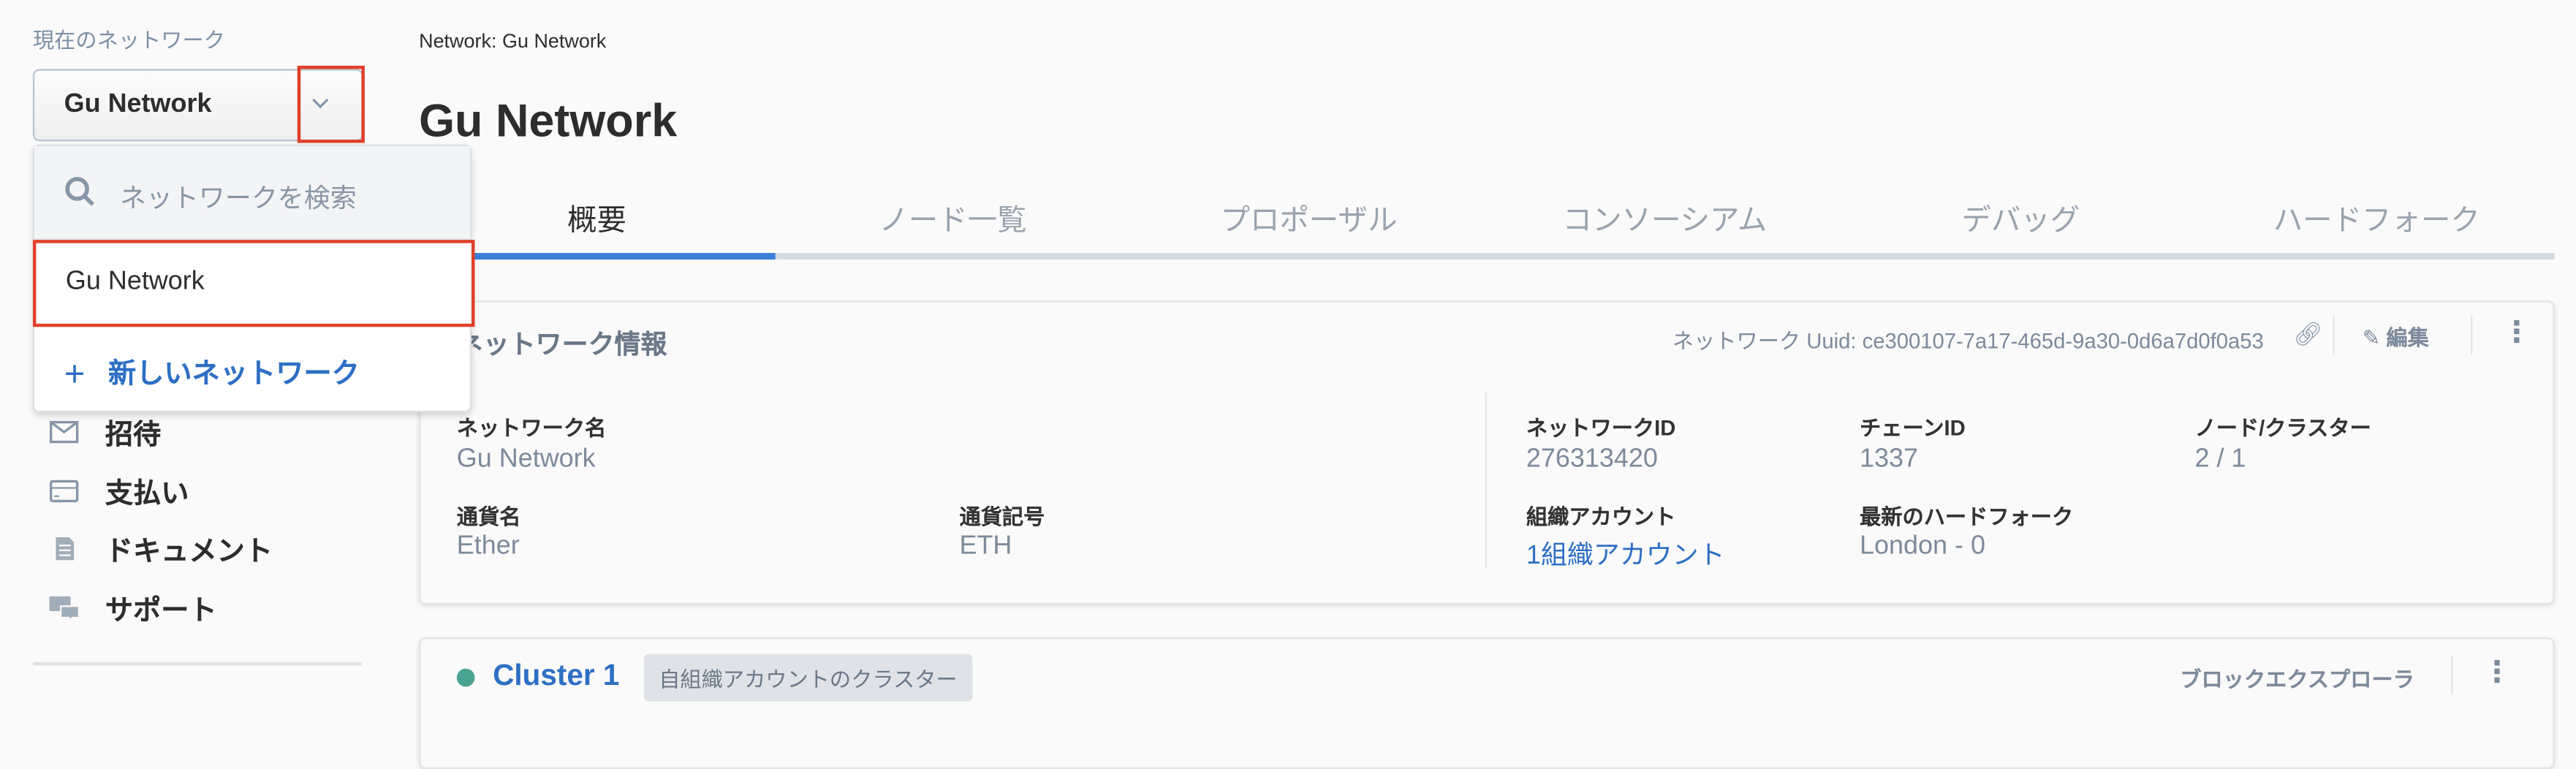  Describe the element at coordinates (2220, 459) in the screenshot. I see `nodes-value: 2 / 1` at that location.